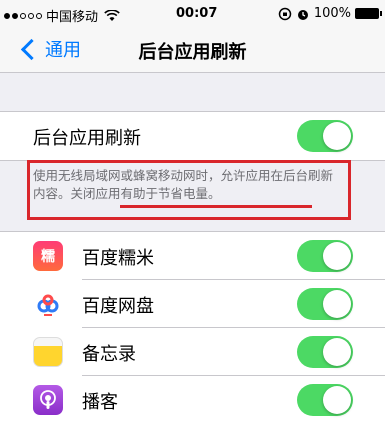  I want to click on baidu-netdisk-logo, so click(48, 305).